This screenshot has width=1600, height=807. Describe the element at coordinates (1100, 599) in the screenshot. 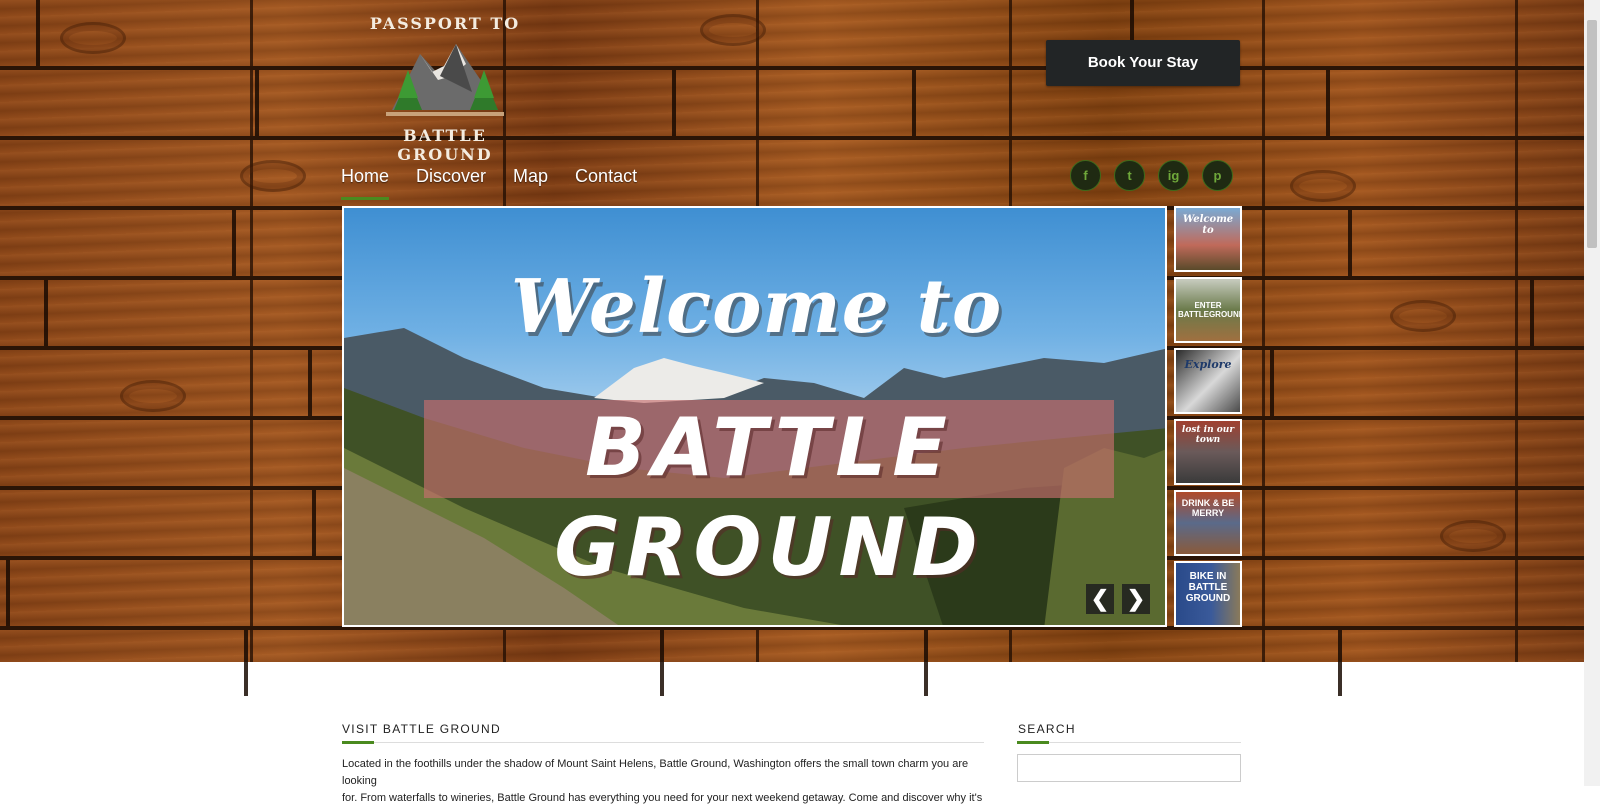

I see `chevron-left-icon: ❮` at that location.